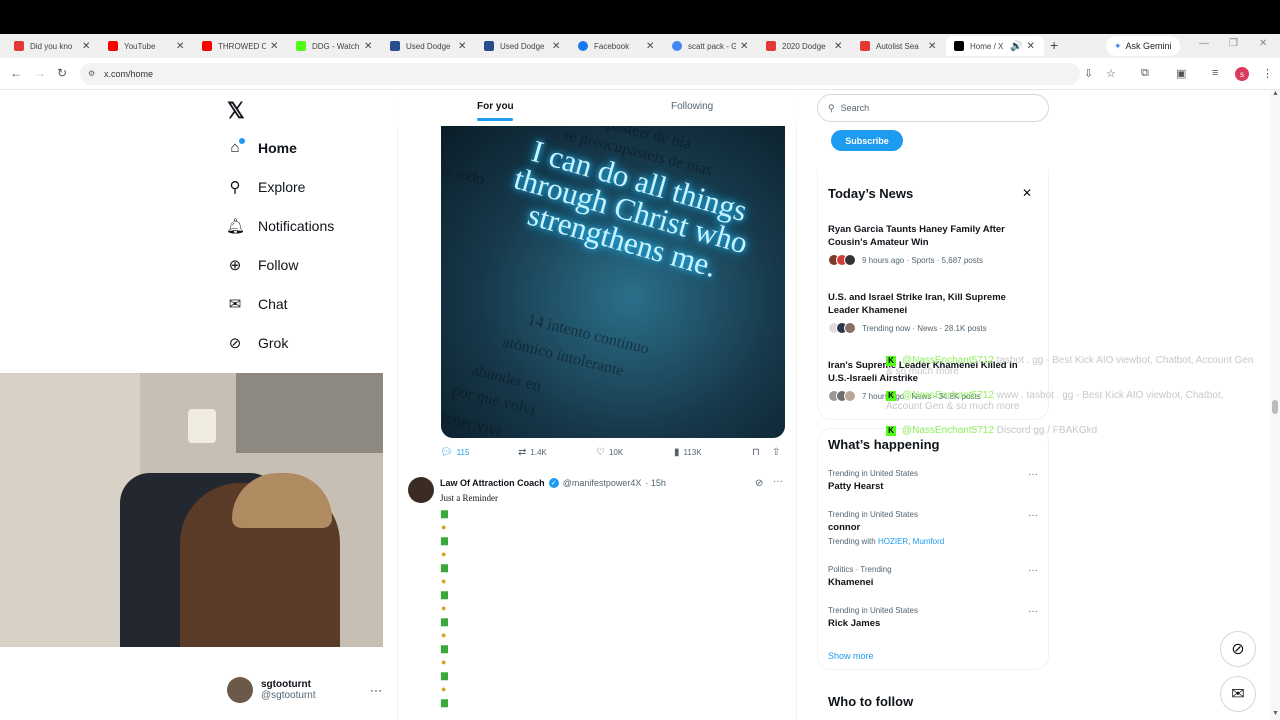 The width and height of the screenshot is (1280, 720). What do you see at coordinates (262, 265) in the screenshot?
I see `nav-follow: ⊕ Follow` at bounding box center [262, 265].